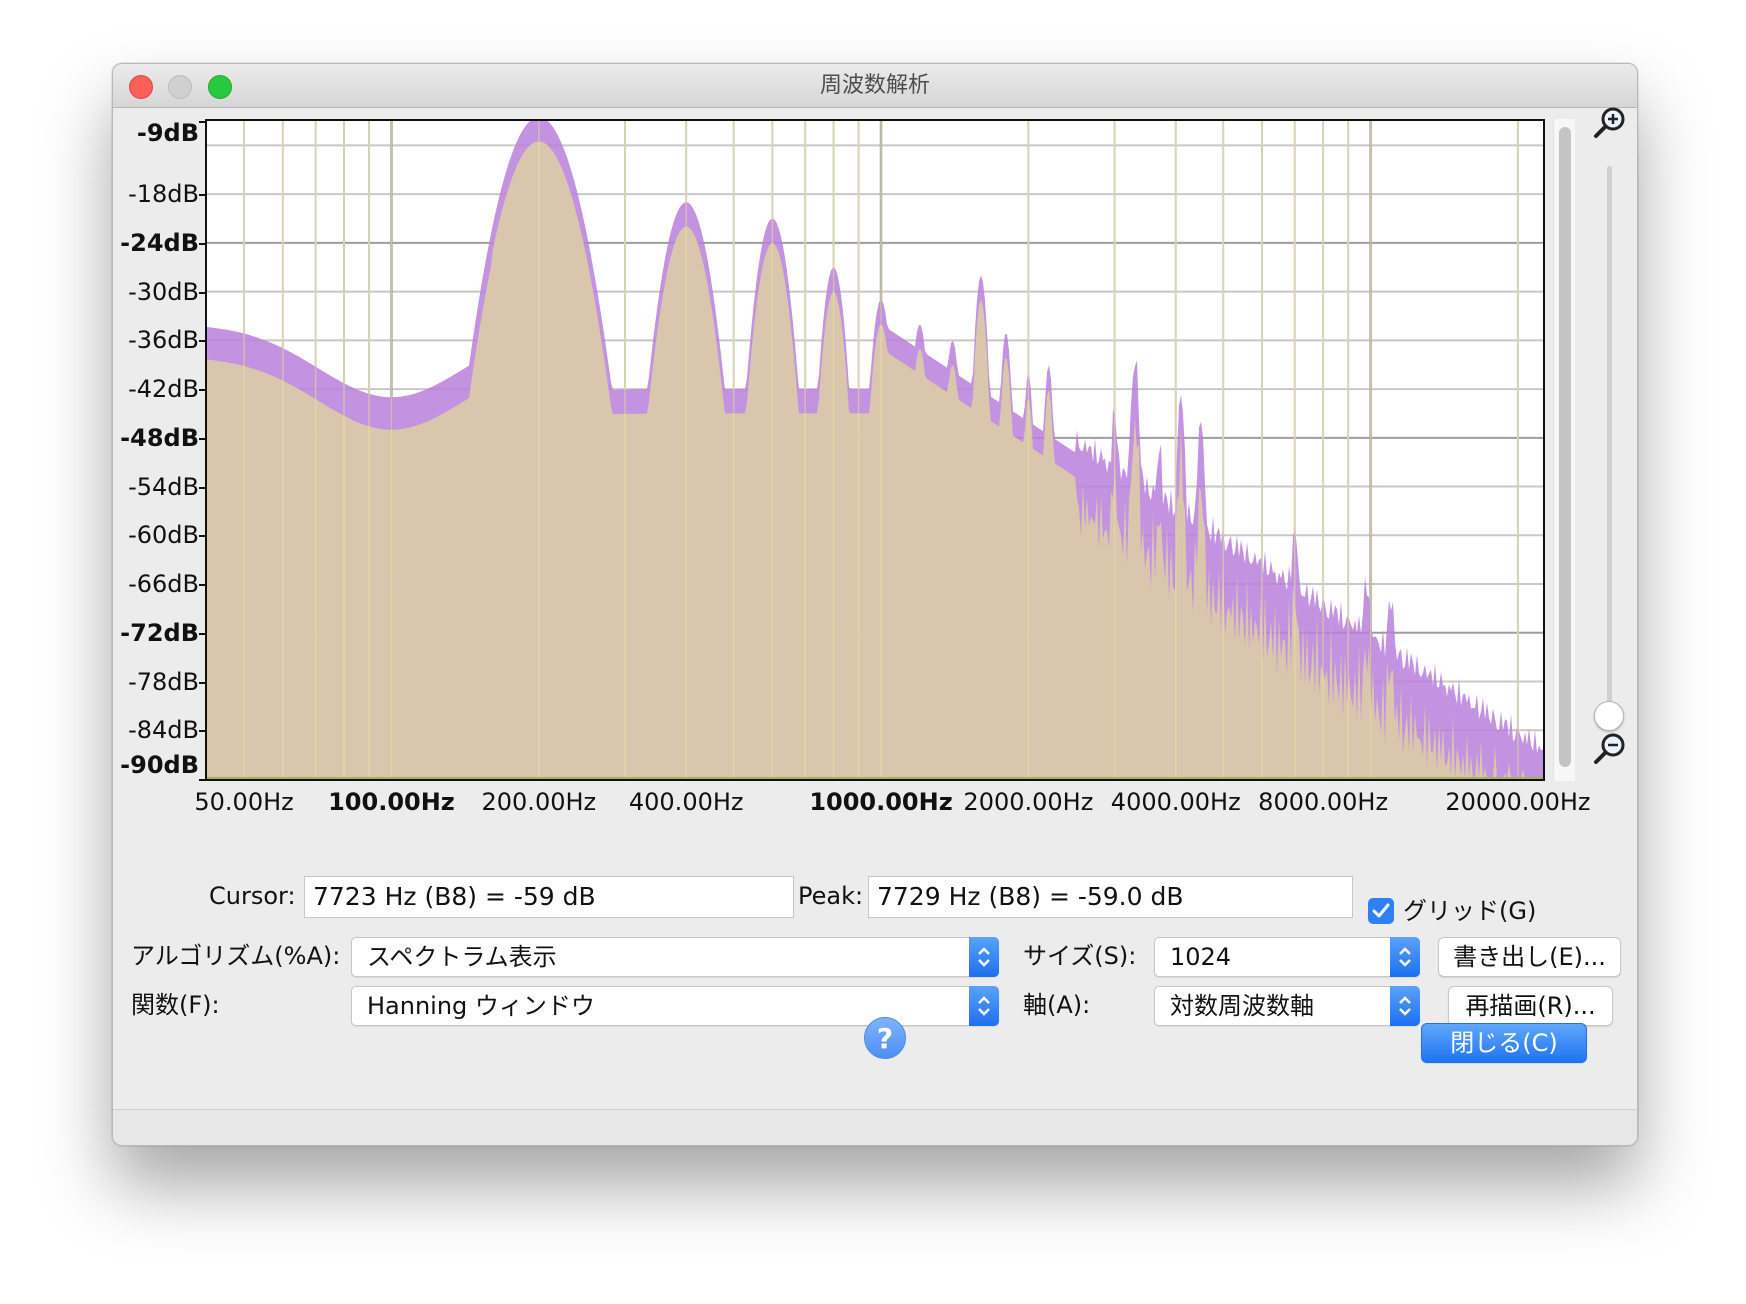 This screenshot has width=1746, height=1304. What do you see at coordinates (159, 437) in the screenshot?
I see `y-tick-label: -48dB` at bounding box center [159, 437].